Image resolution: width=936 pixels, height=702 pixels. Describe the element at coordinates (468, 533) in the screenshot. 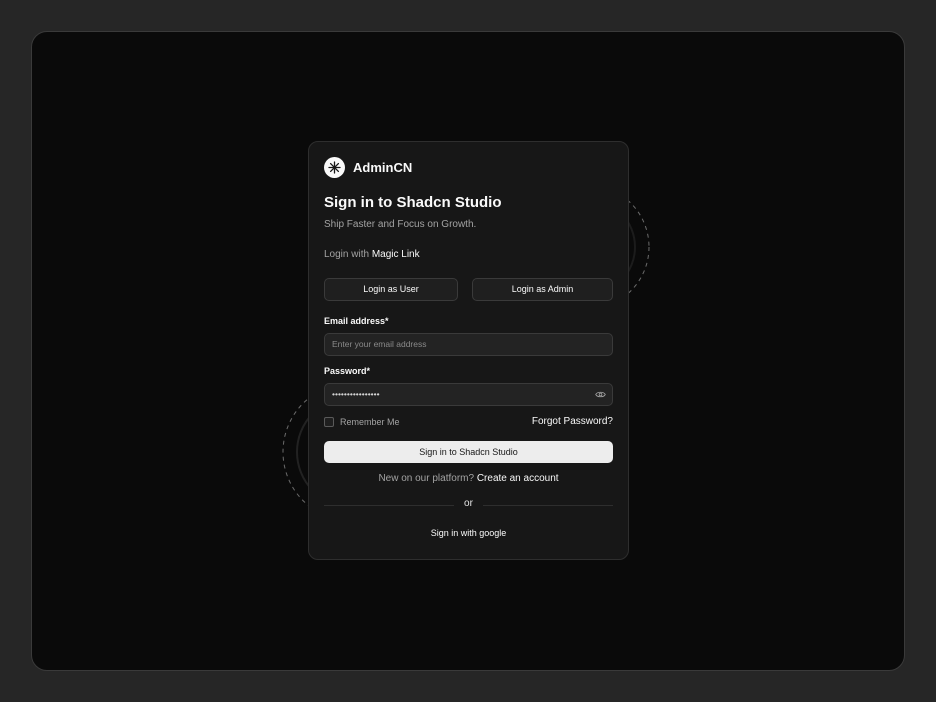

I see `google-sign-in-button: Sign in with google` at that location.